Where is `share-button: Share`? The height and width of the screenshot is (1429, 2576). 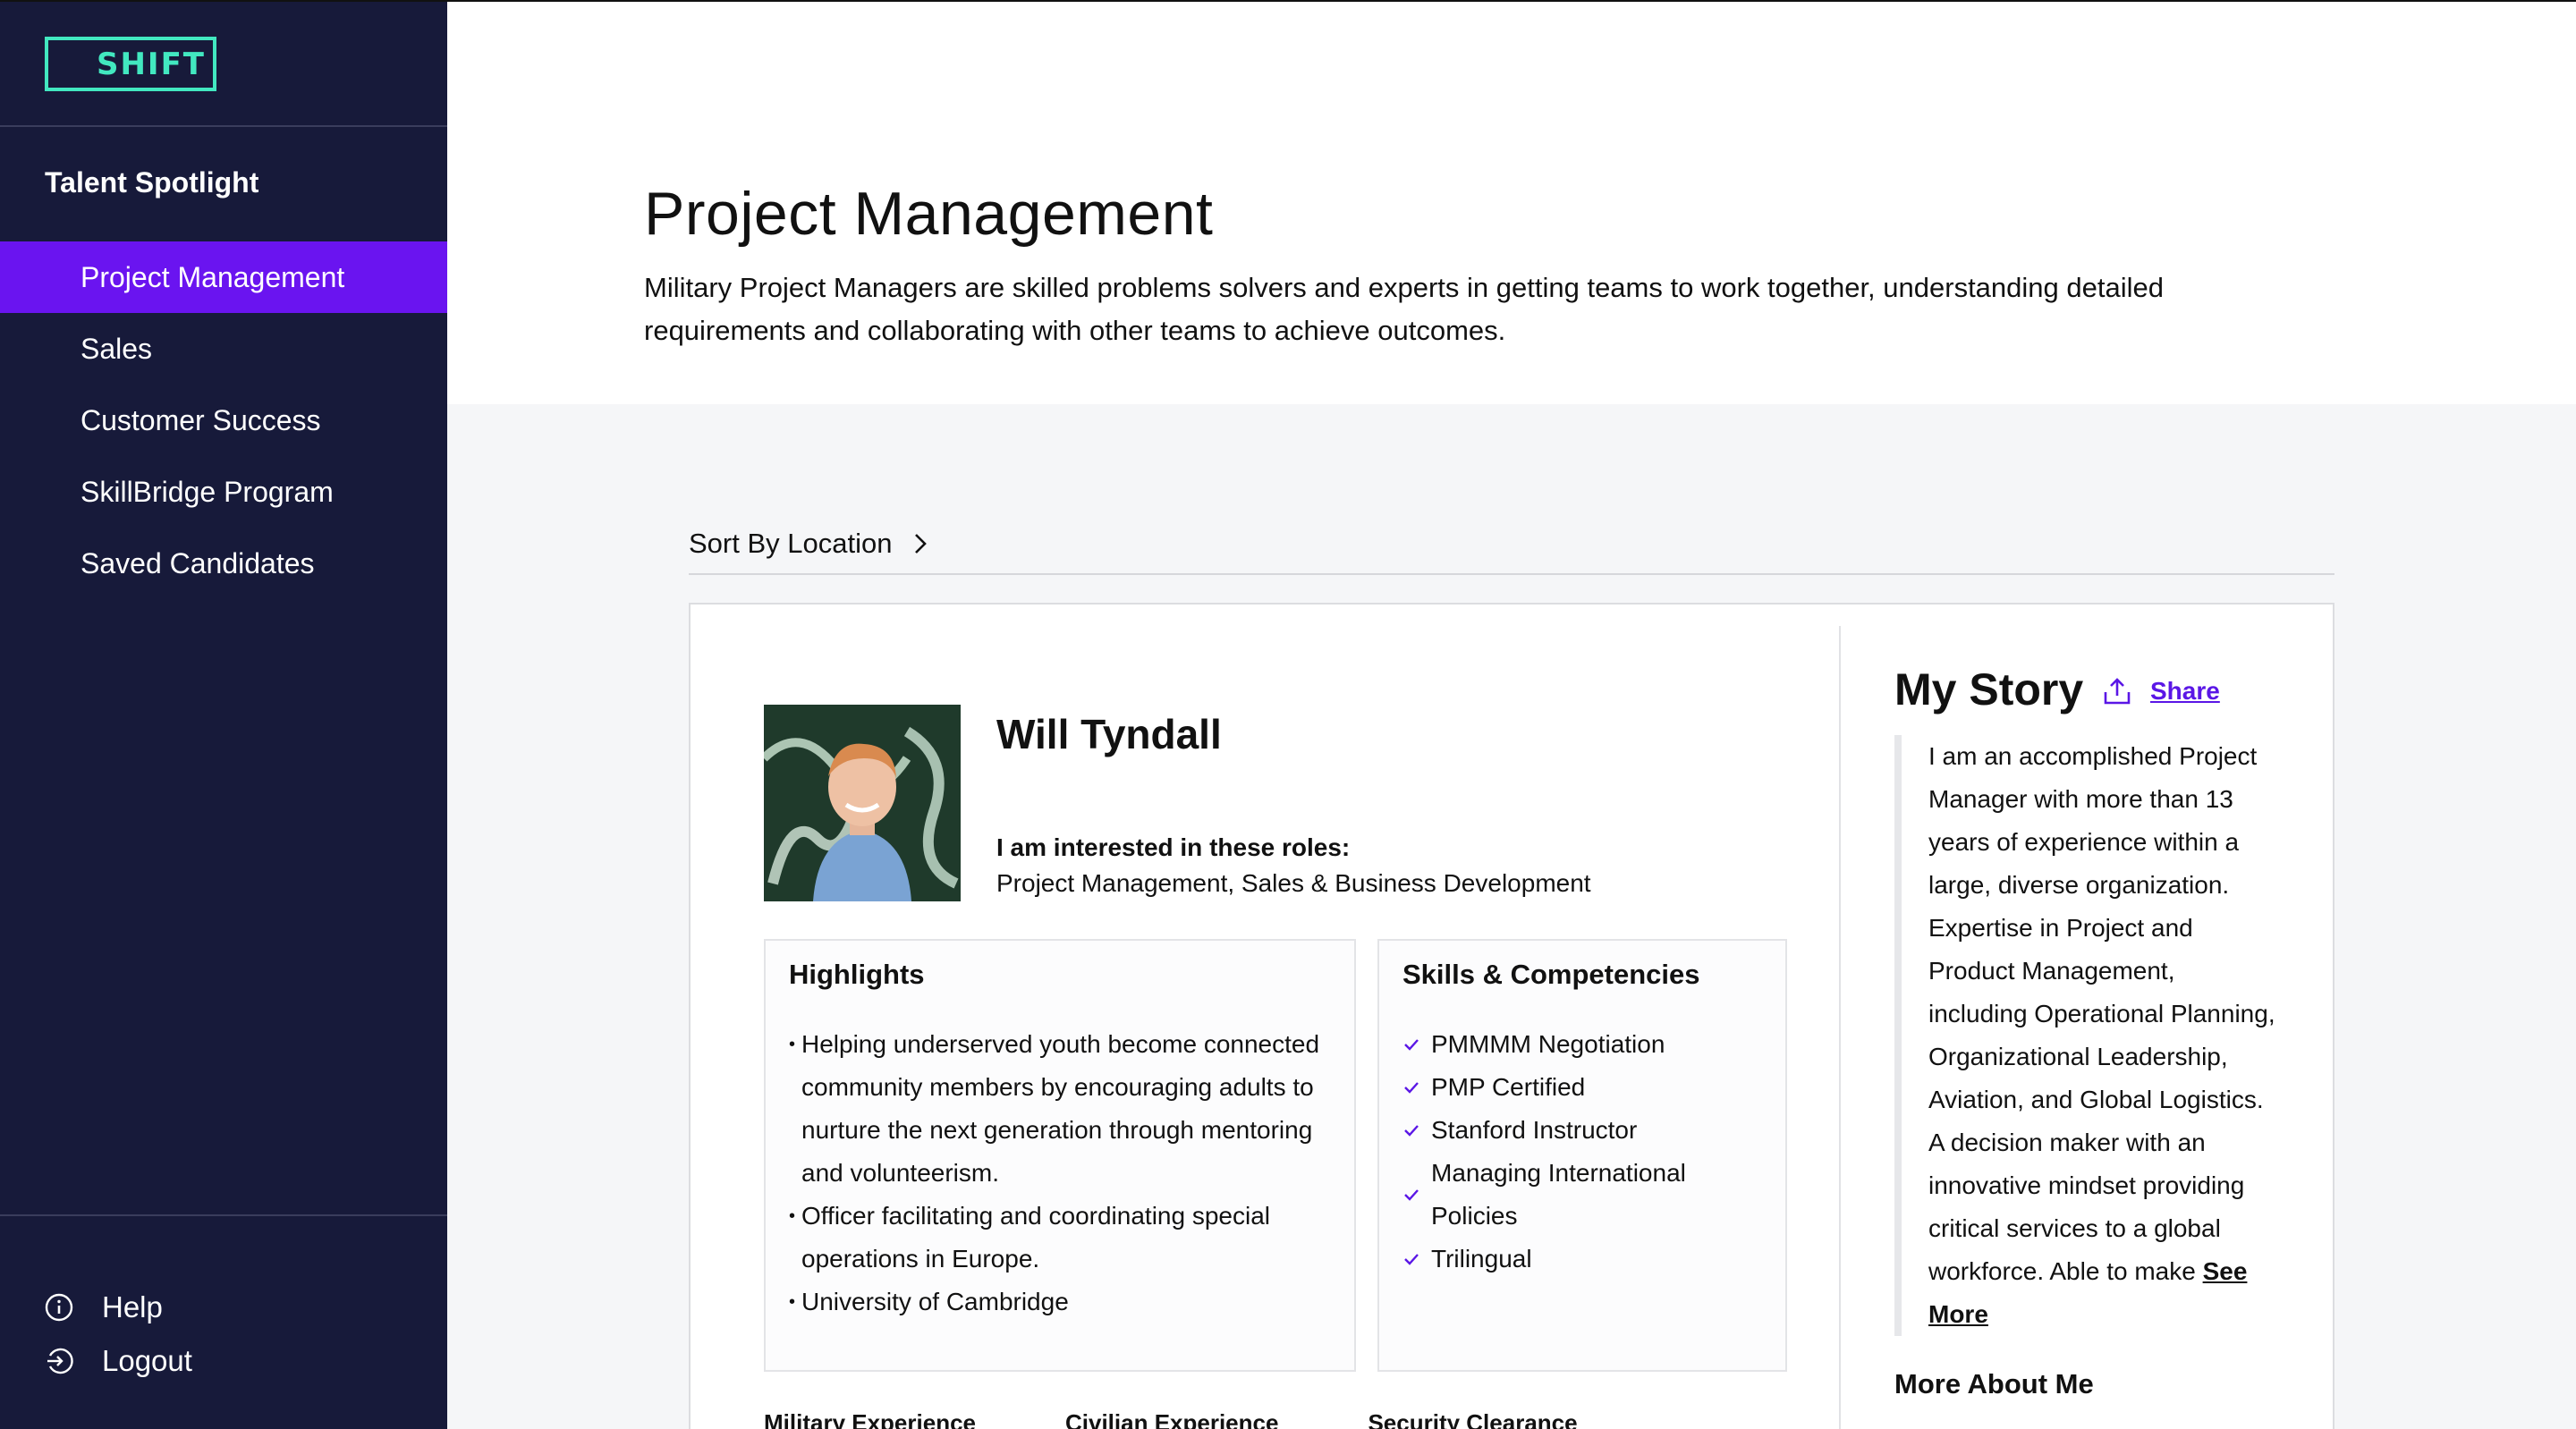
share-button: Share is located at coordinates (2161, 691).